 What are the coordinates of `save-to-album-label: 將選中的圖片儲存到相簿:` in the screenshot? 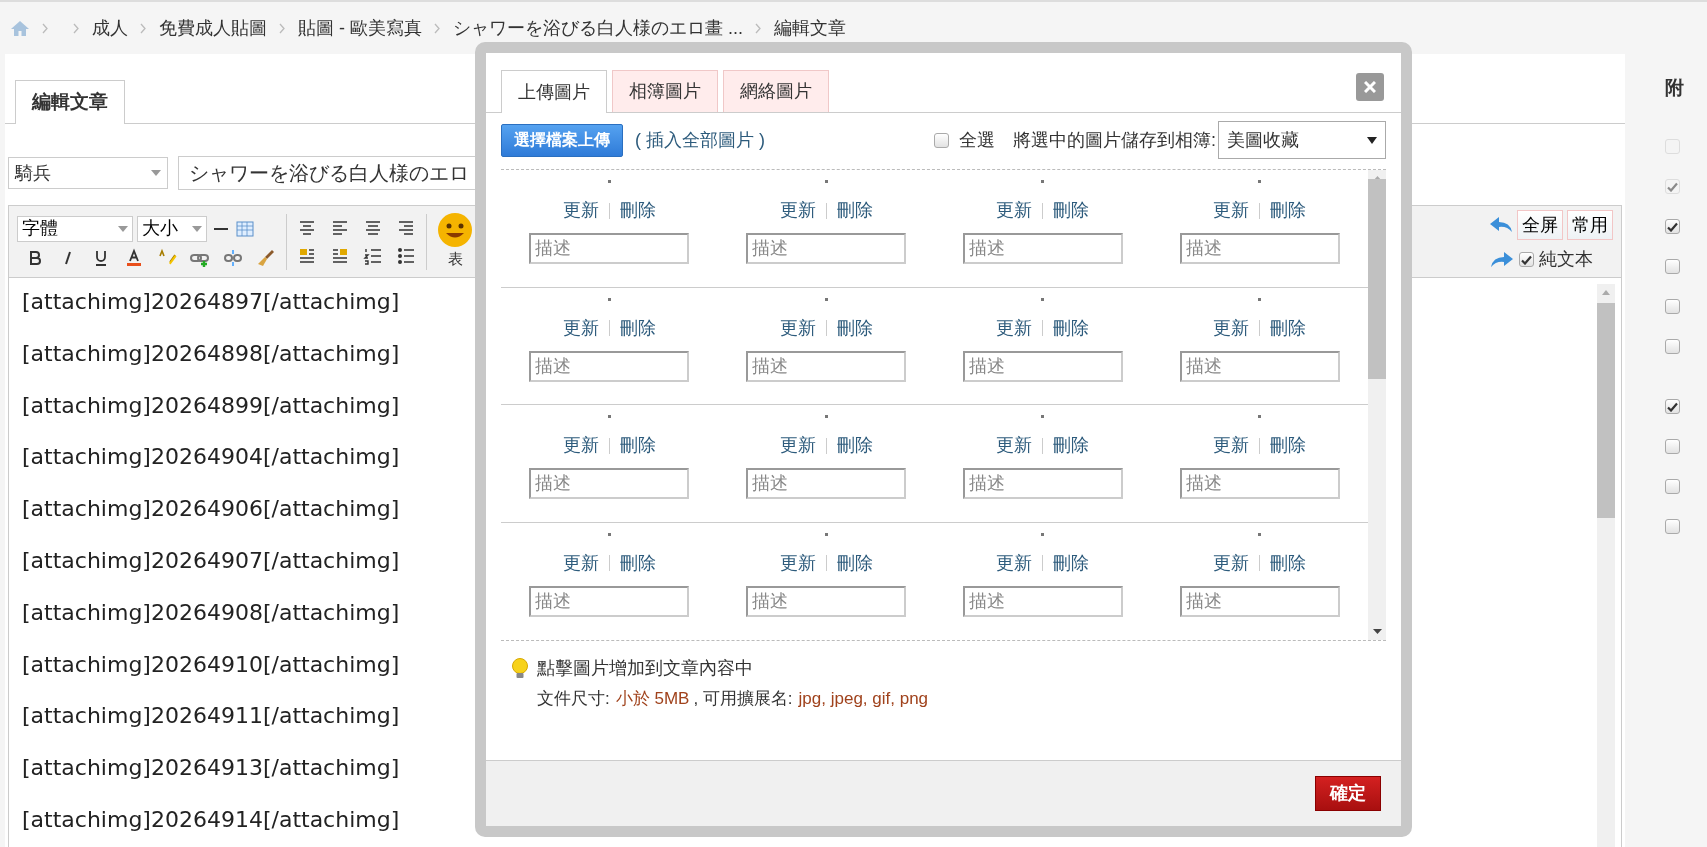 It's located at (1114, 140).